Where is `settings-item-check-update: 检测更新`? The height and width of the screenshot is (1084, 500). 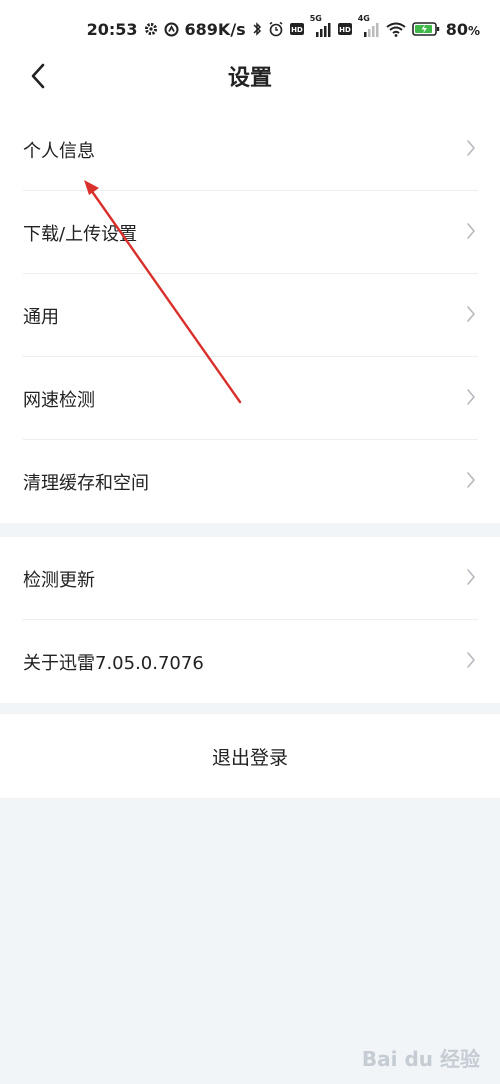
settings-item-check-update: 检测更新 is located at coordinates (250, 578).